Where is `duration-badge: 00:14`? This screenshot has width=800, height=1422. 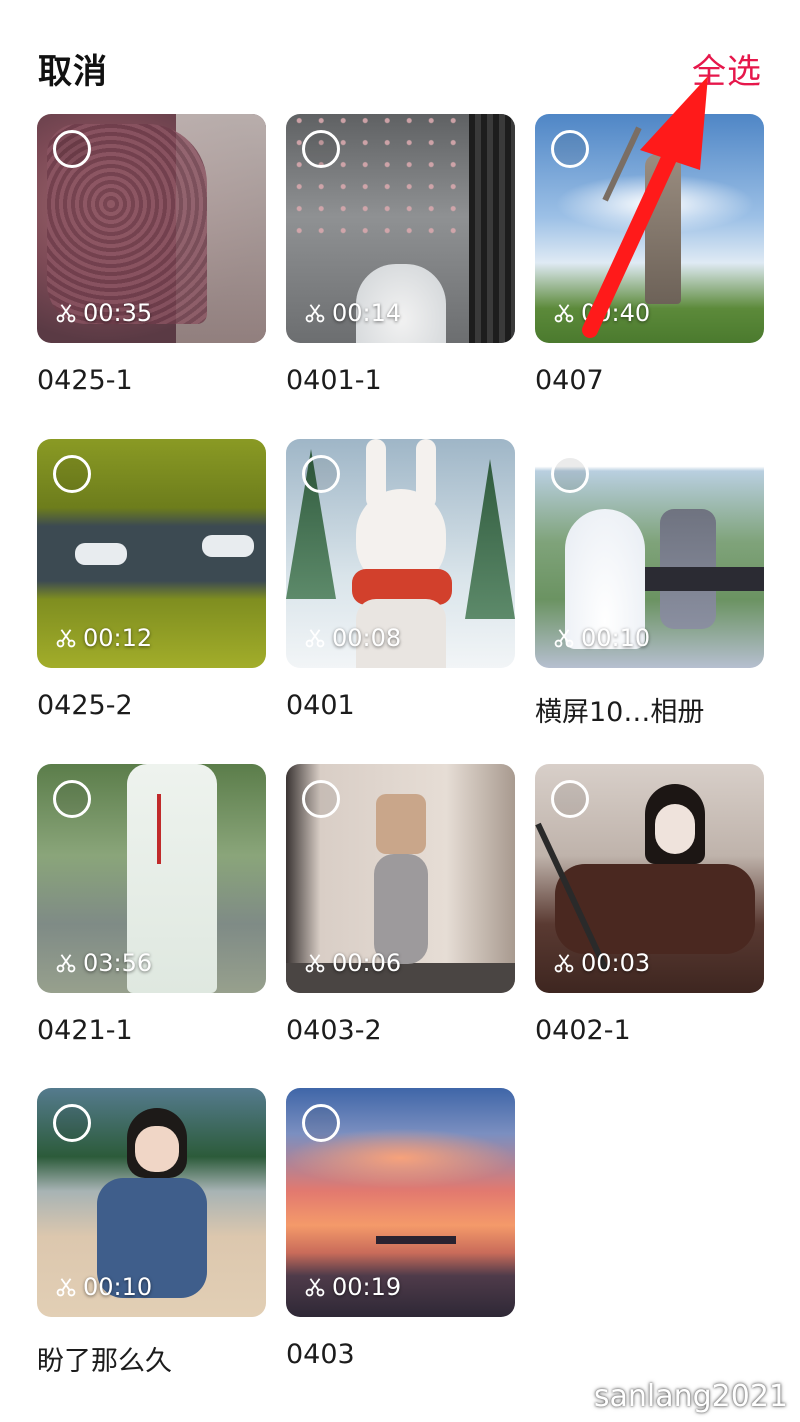 duration-badge: 00:14 is located at coordinates (352, 313).